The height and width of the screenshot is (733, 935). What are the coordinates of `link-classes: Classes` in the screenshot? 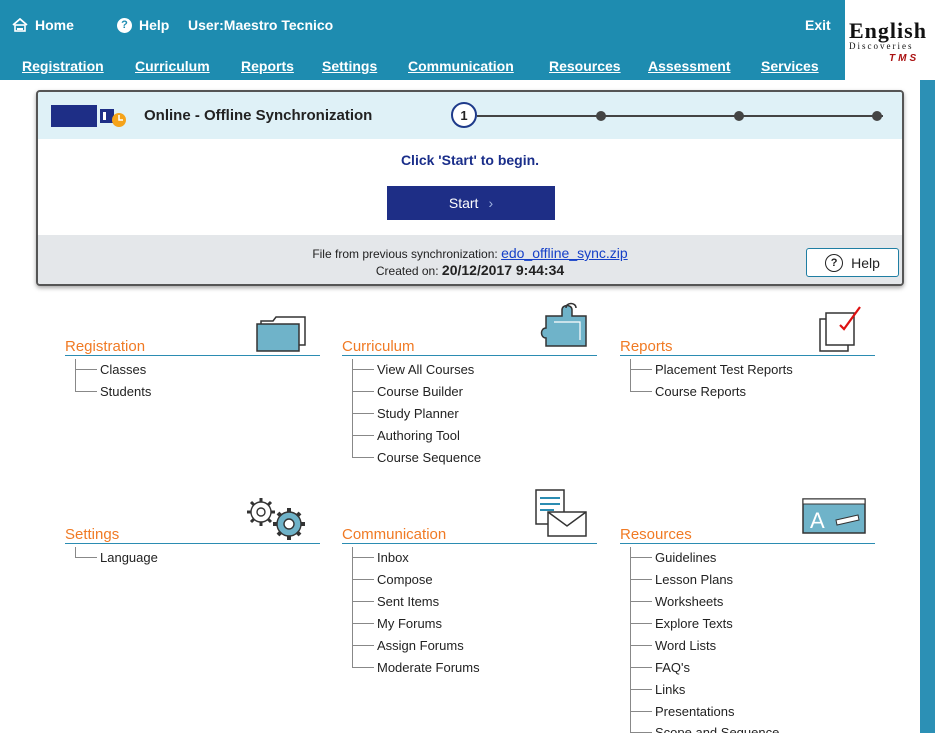 It's located at (110, 369).